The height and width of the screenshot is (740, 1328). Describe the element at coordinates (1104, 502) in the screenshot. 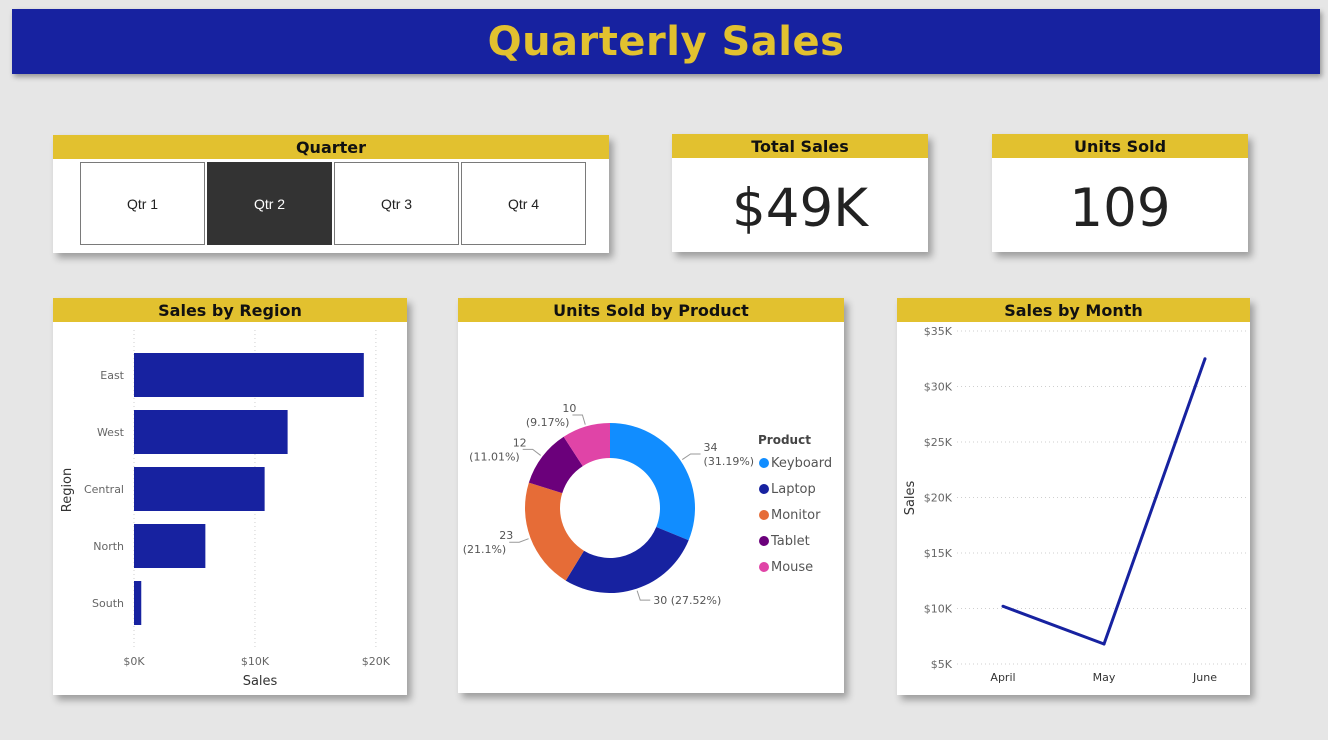

I see `month-sales-line` at that location.